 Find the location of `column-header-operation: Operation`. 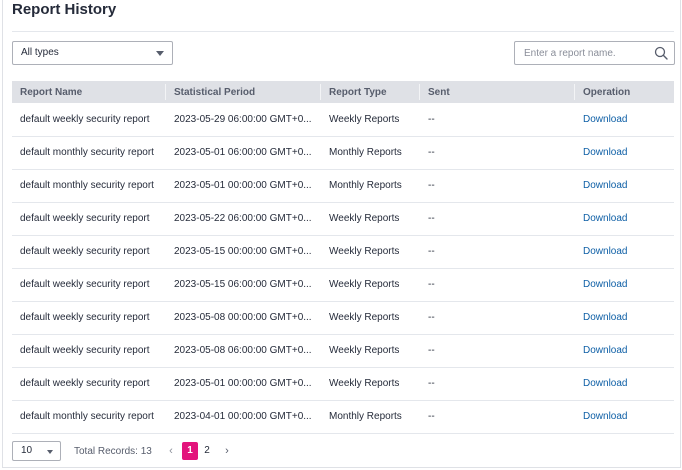

column-header-operation: Operation is located at coordinates (607, 92).